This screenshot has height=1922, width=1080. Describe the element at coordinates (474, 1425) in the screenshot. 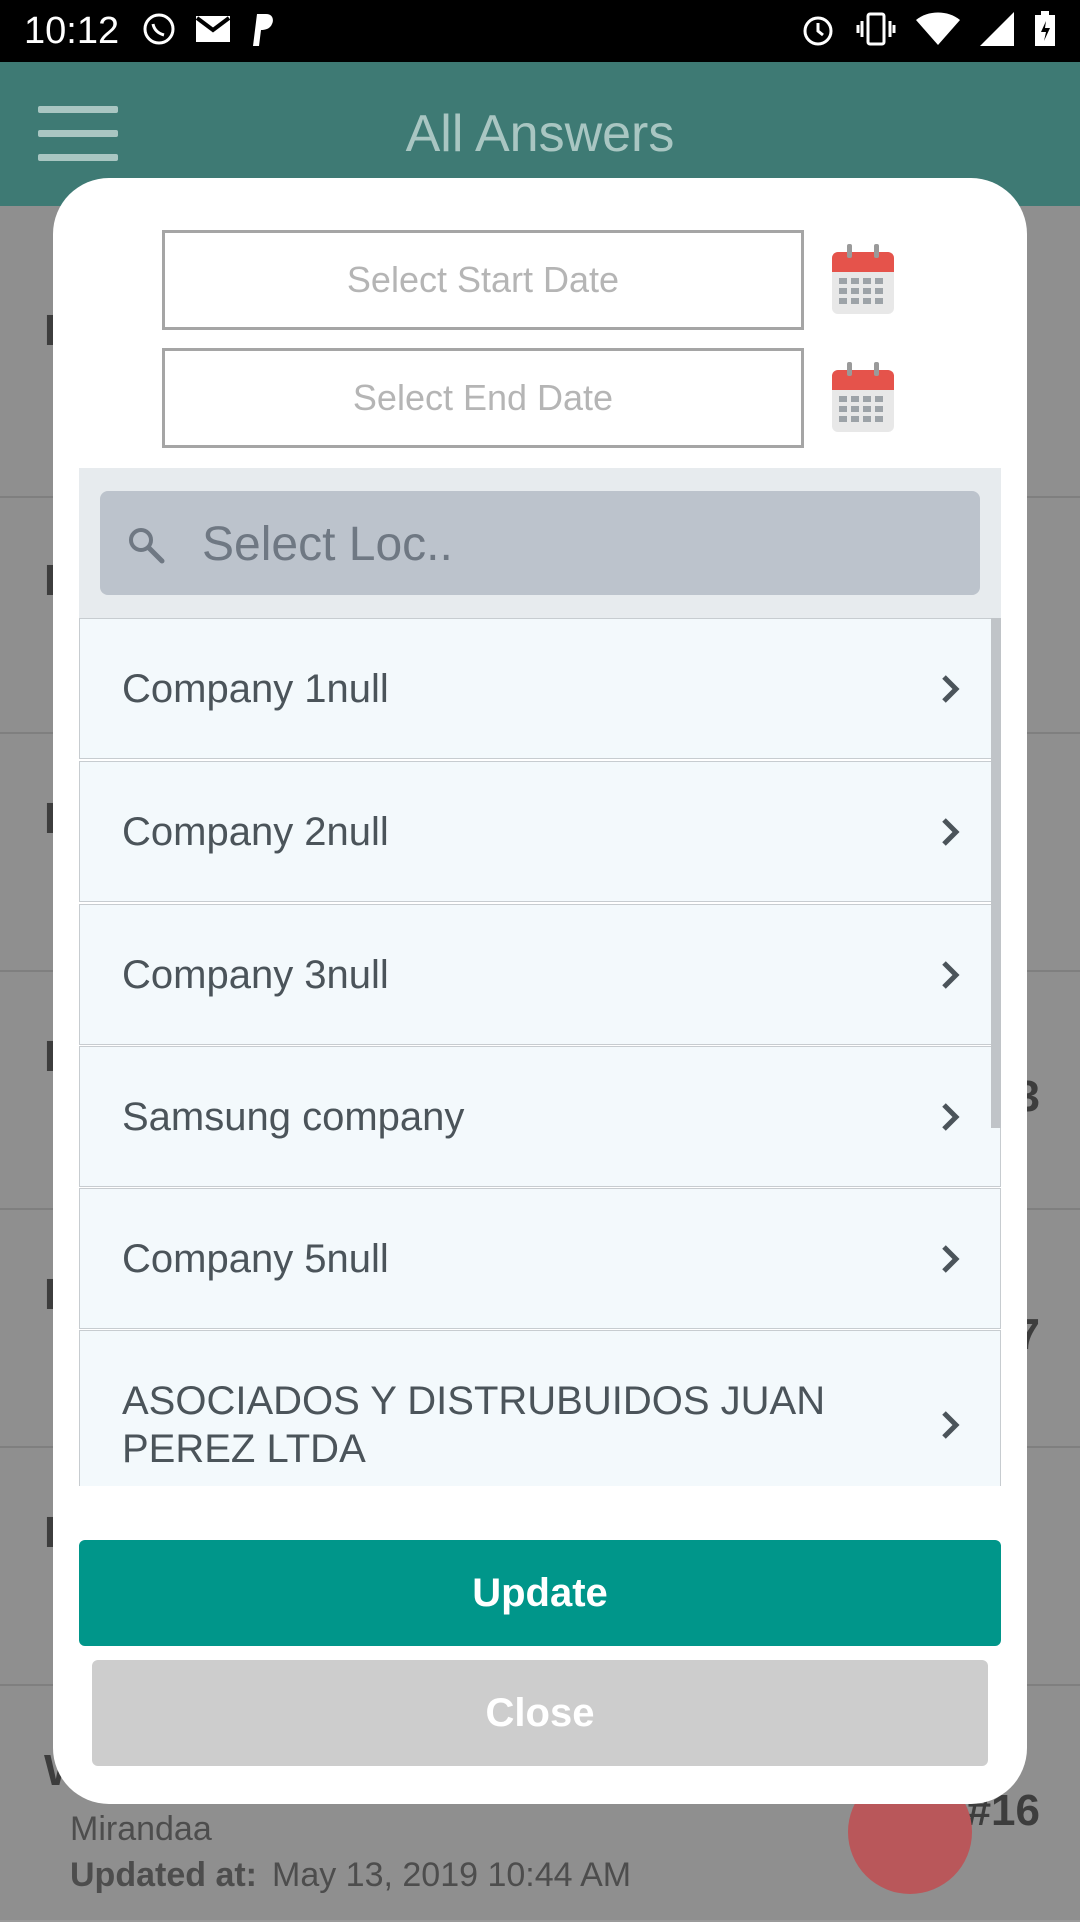

I see `location-label: ASOCIADOS Y DISTRUBUIDOS JUAN PEREZ LTDA` at that location.